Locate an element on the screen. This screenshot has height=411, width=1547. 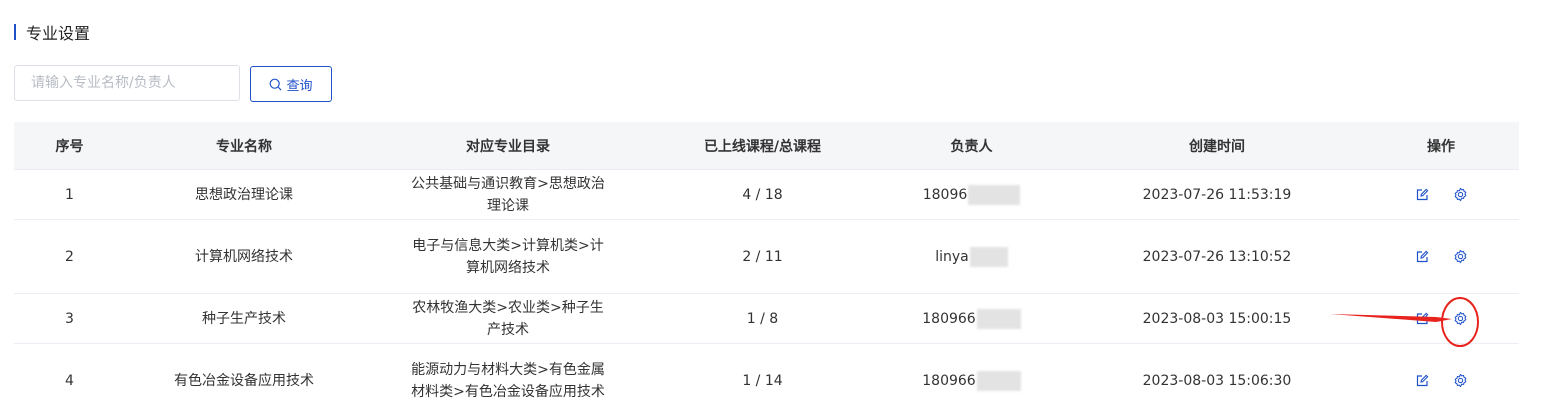
row-owner-cell: 18096 is located at coordinates (971, 195).